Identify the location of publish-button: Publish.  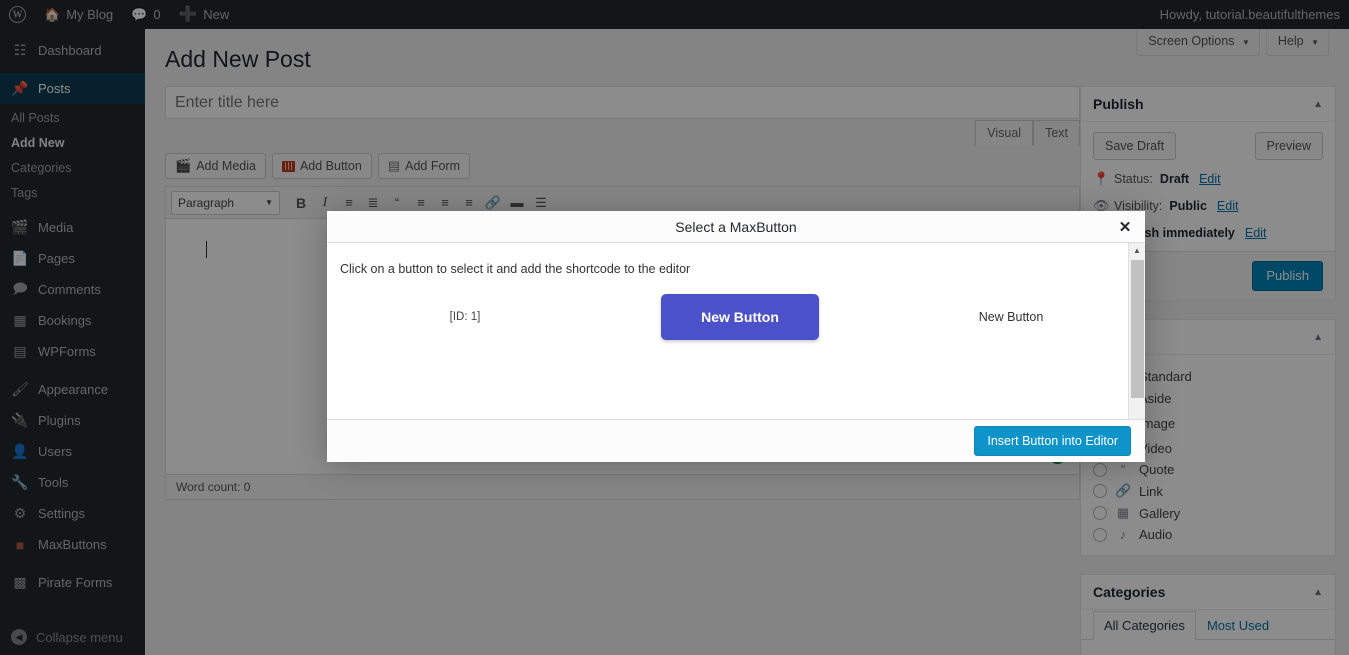
(1287, 276).